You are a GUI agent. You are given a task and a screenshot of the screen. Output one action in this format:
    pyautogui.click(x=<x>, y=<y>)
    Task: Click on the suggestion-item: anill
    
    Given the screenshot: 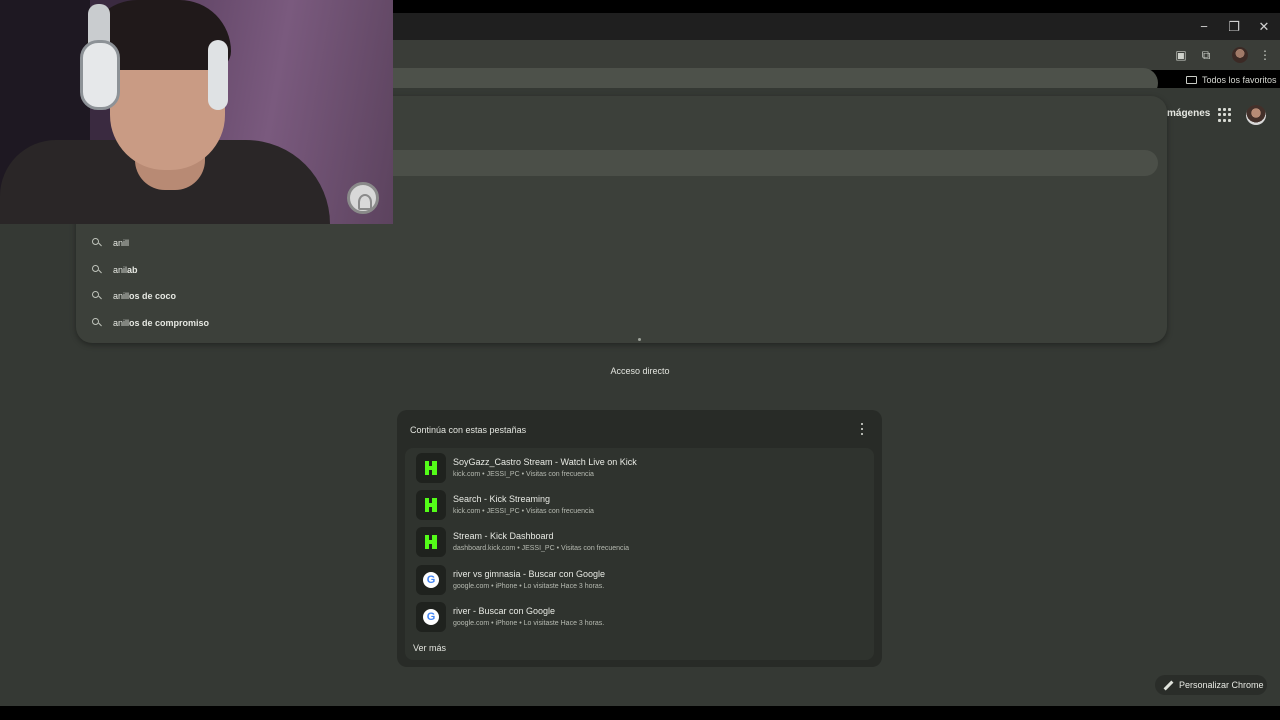 What is the action you would take?
    pyautogui.click(x=109, y=243)
    